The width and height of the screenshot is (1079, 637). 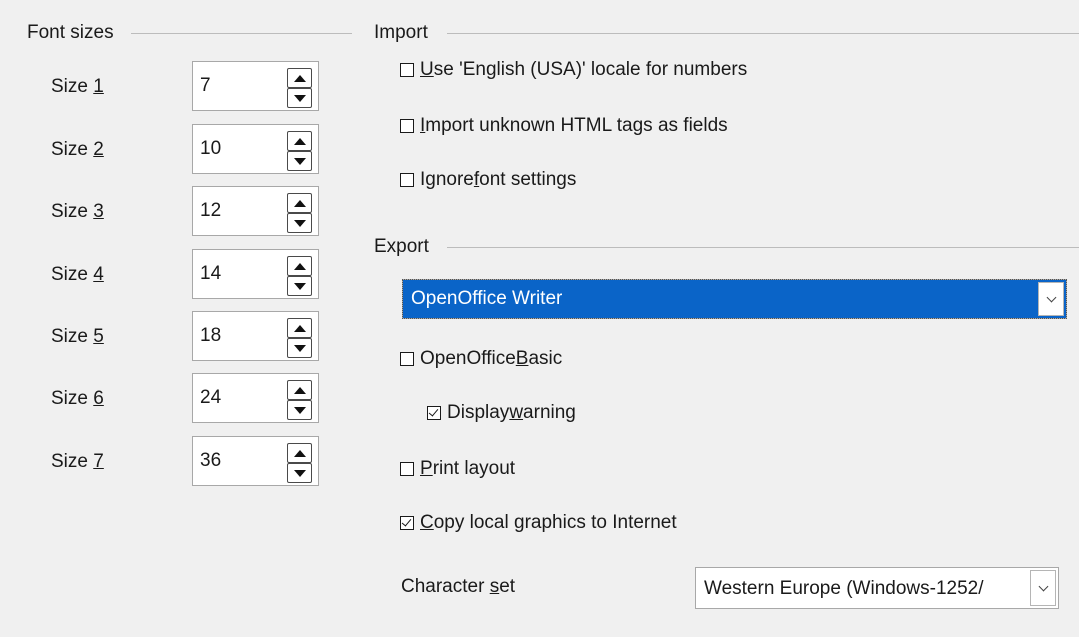 I want to click on size-6-decrement-button, so click(x=299, y=410).